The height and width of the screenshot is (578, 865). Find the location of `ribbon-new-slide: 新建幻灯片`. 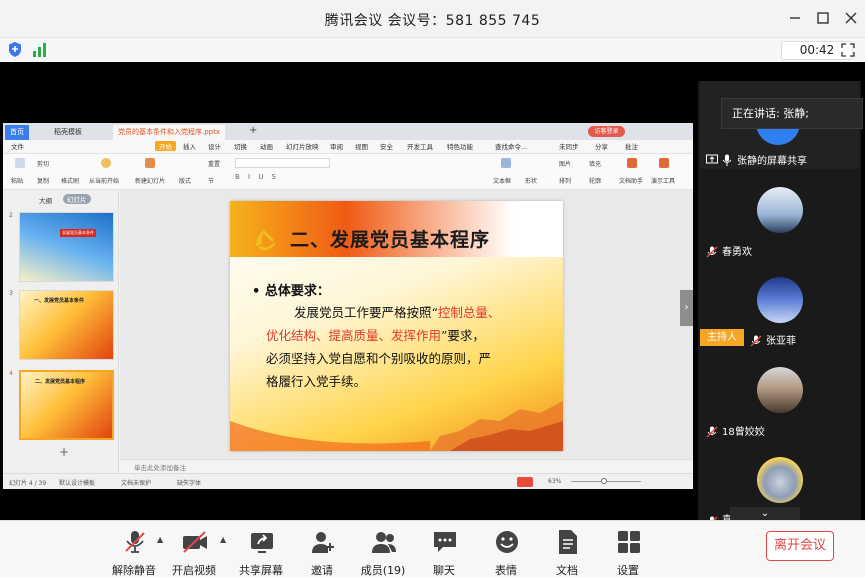

ribbon-new-slide: 新建幻灯片 is located at coordinates (150, 180).